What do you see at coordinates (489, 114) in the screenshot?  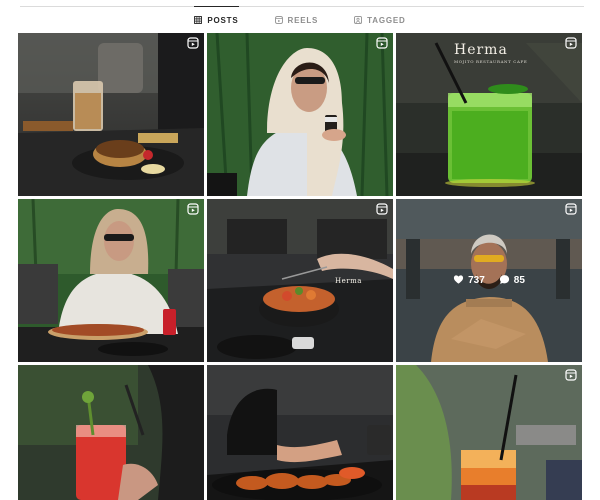 I see `post-tile-3: Herma MOJITO RESTAURANT CAFE` at bounding box center [489, 114].